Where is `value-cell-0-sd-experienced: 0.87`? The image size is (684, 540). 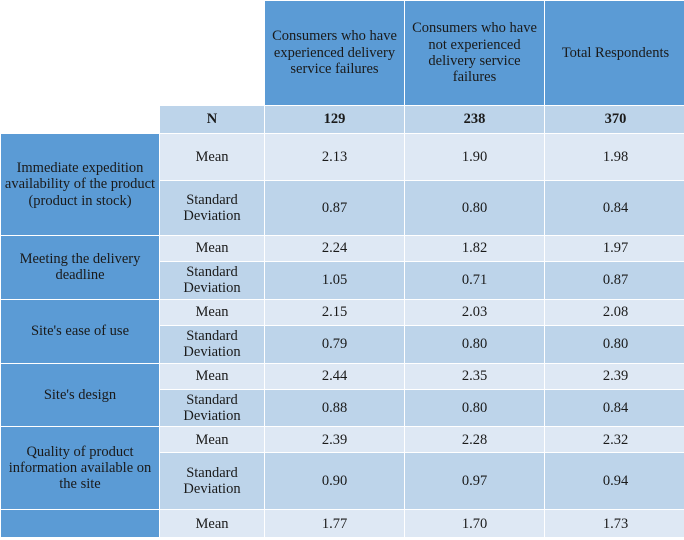 value-cell-0-sd-experienced: 0.87 is located at coordinates (334, 208).